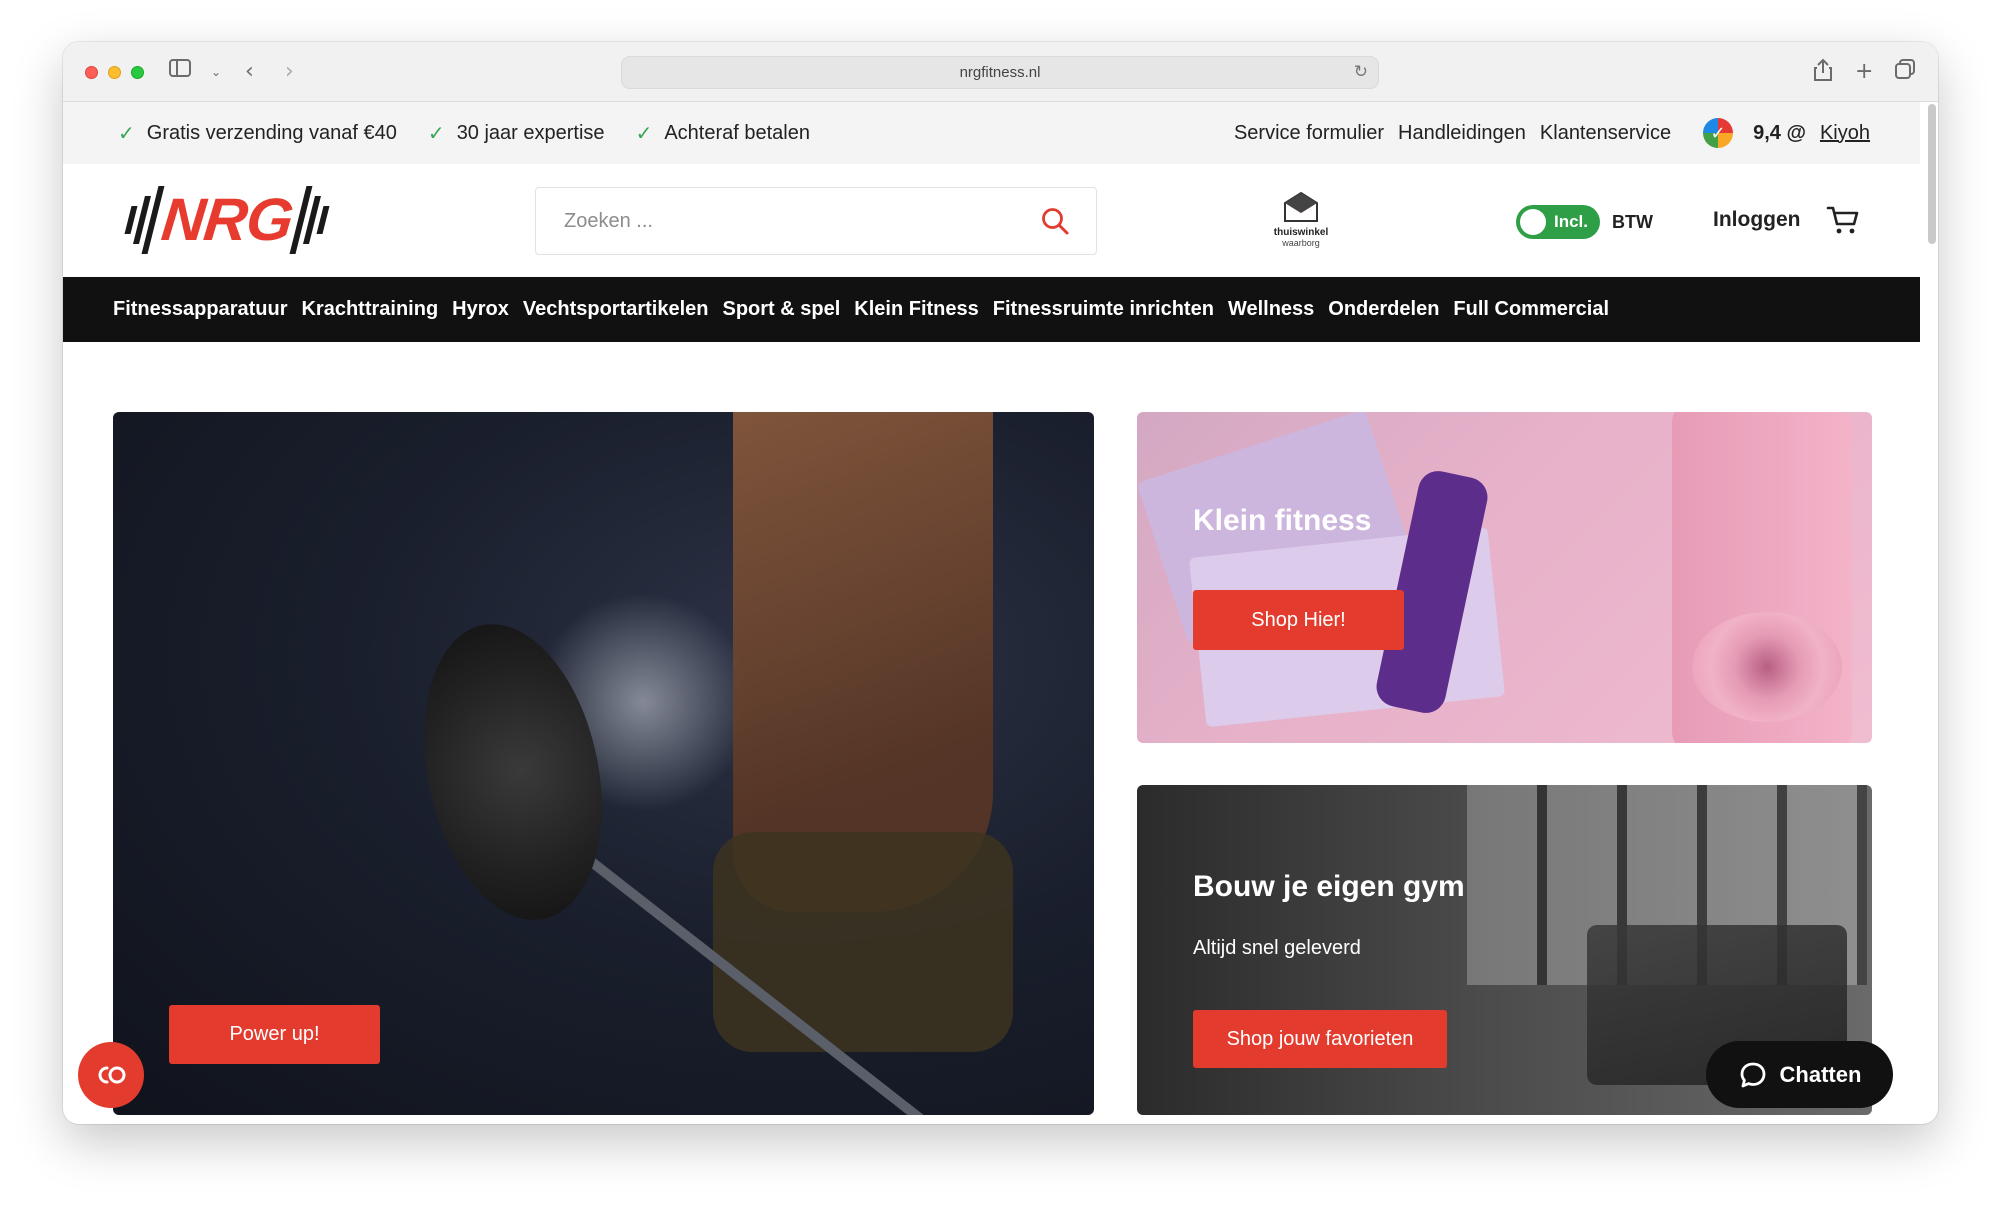 Image resolution: width=2000 pixels, height=1206 pixels. I want to click on back-icon: ‹, so click(249, 72).